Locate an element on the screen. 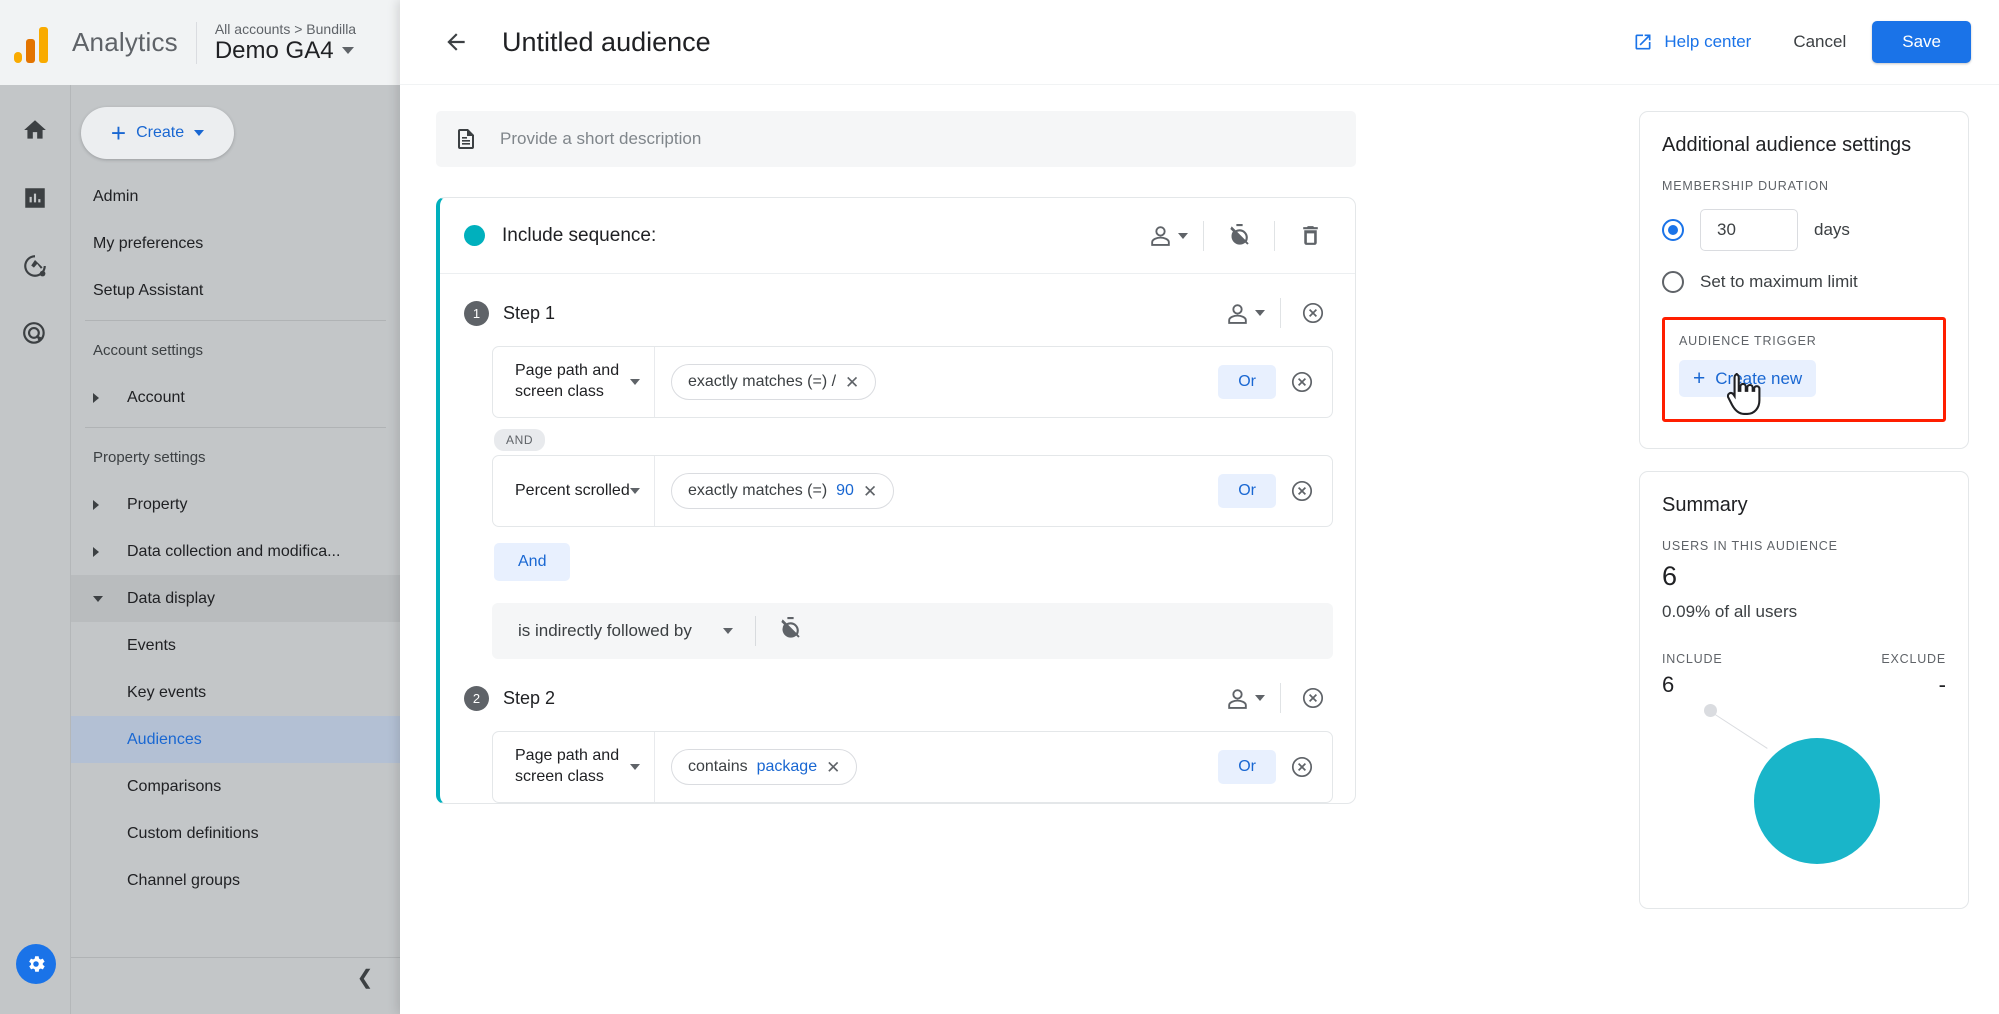 The width and height of the screenshot is (1999, 1014). max-limit-radio is located at coordinates (1673, 282).